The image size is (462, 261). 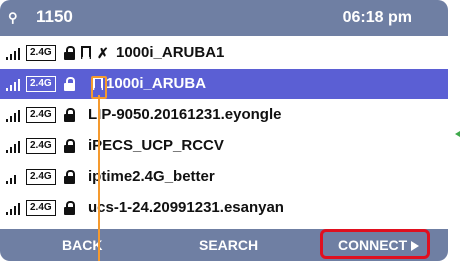 I want to click on wifi-item: 2.4G ✗ 1000i_ARUBA1, so click(x=224, y=53).